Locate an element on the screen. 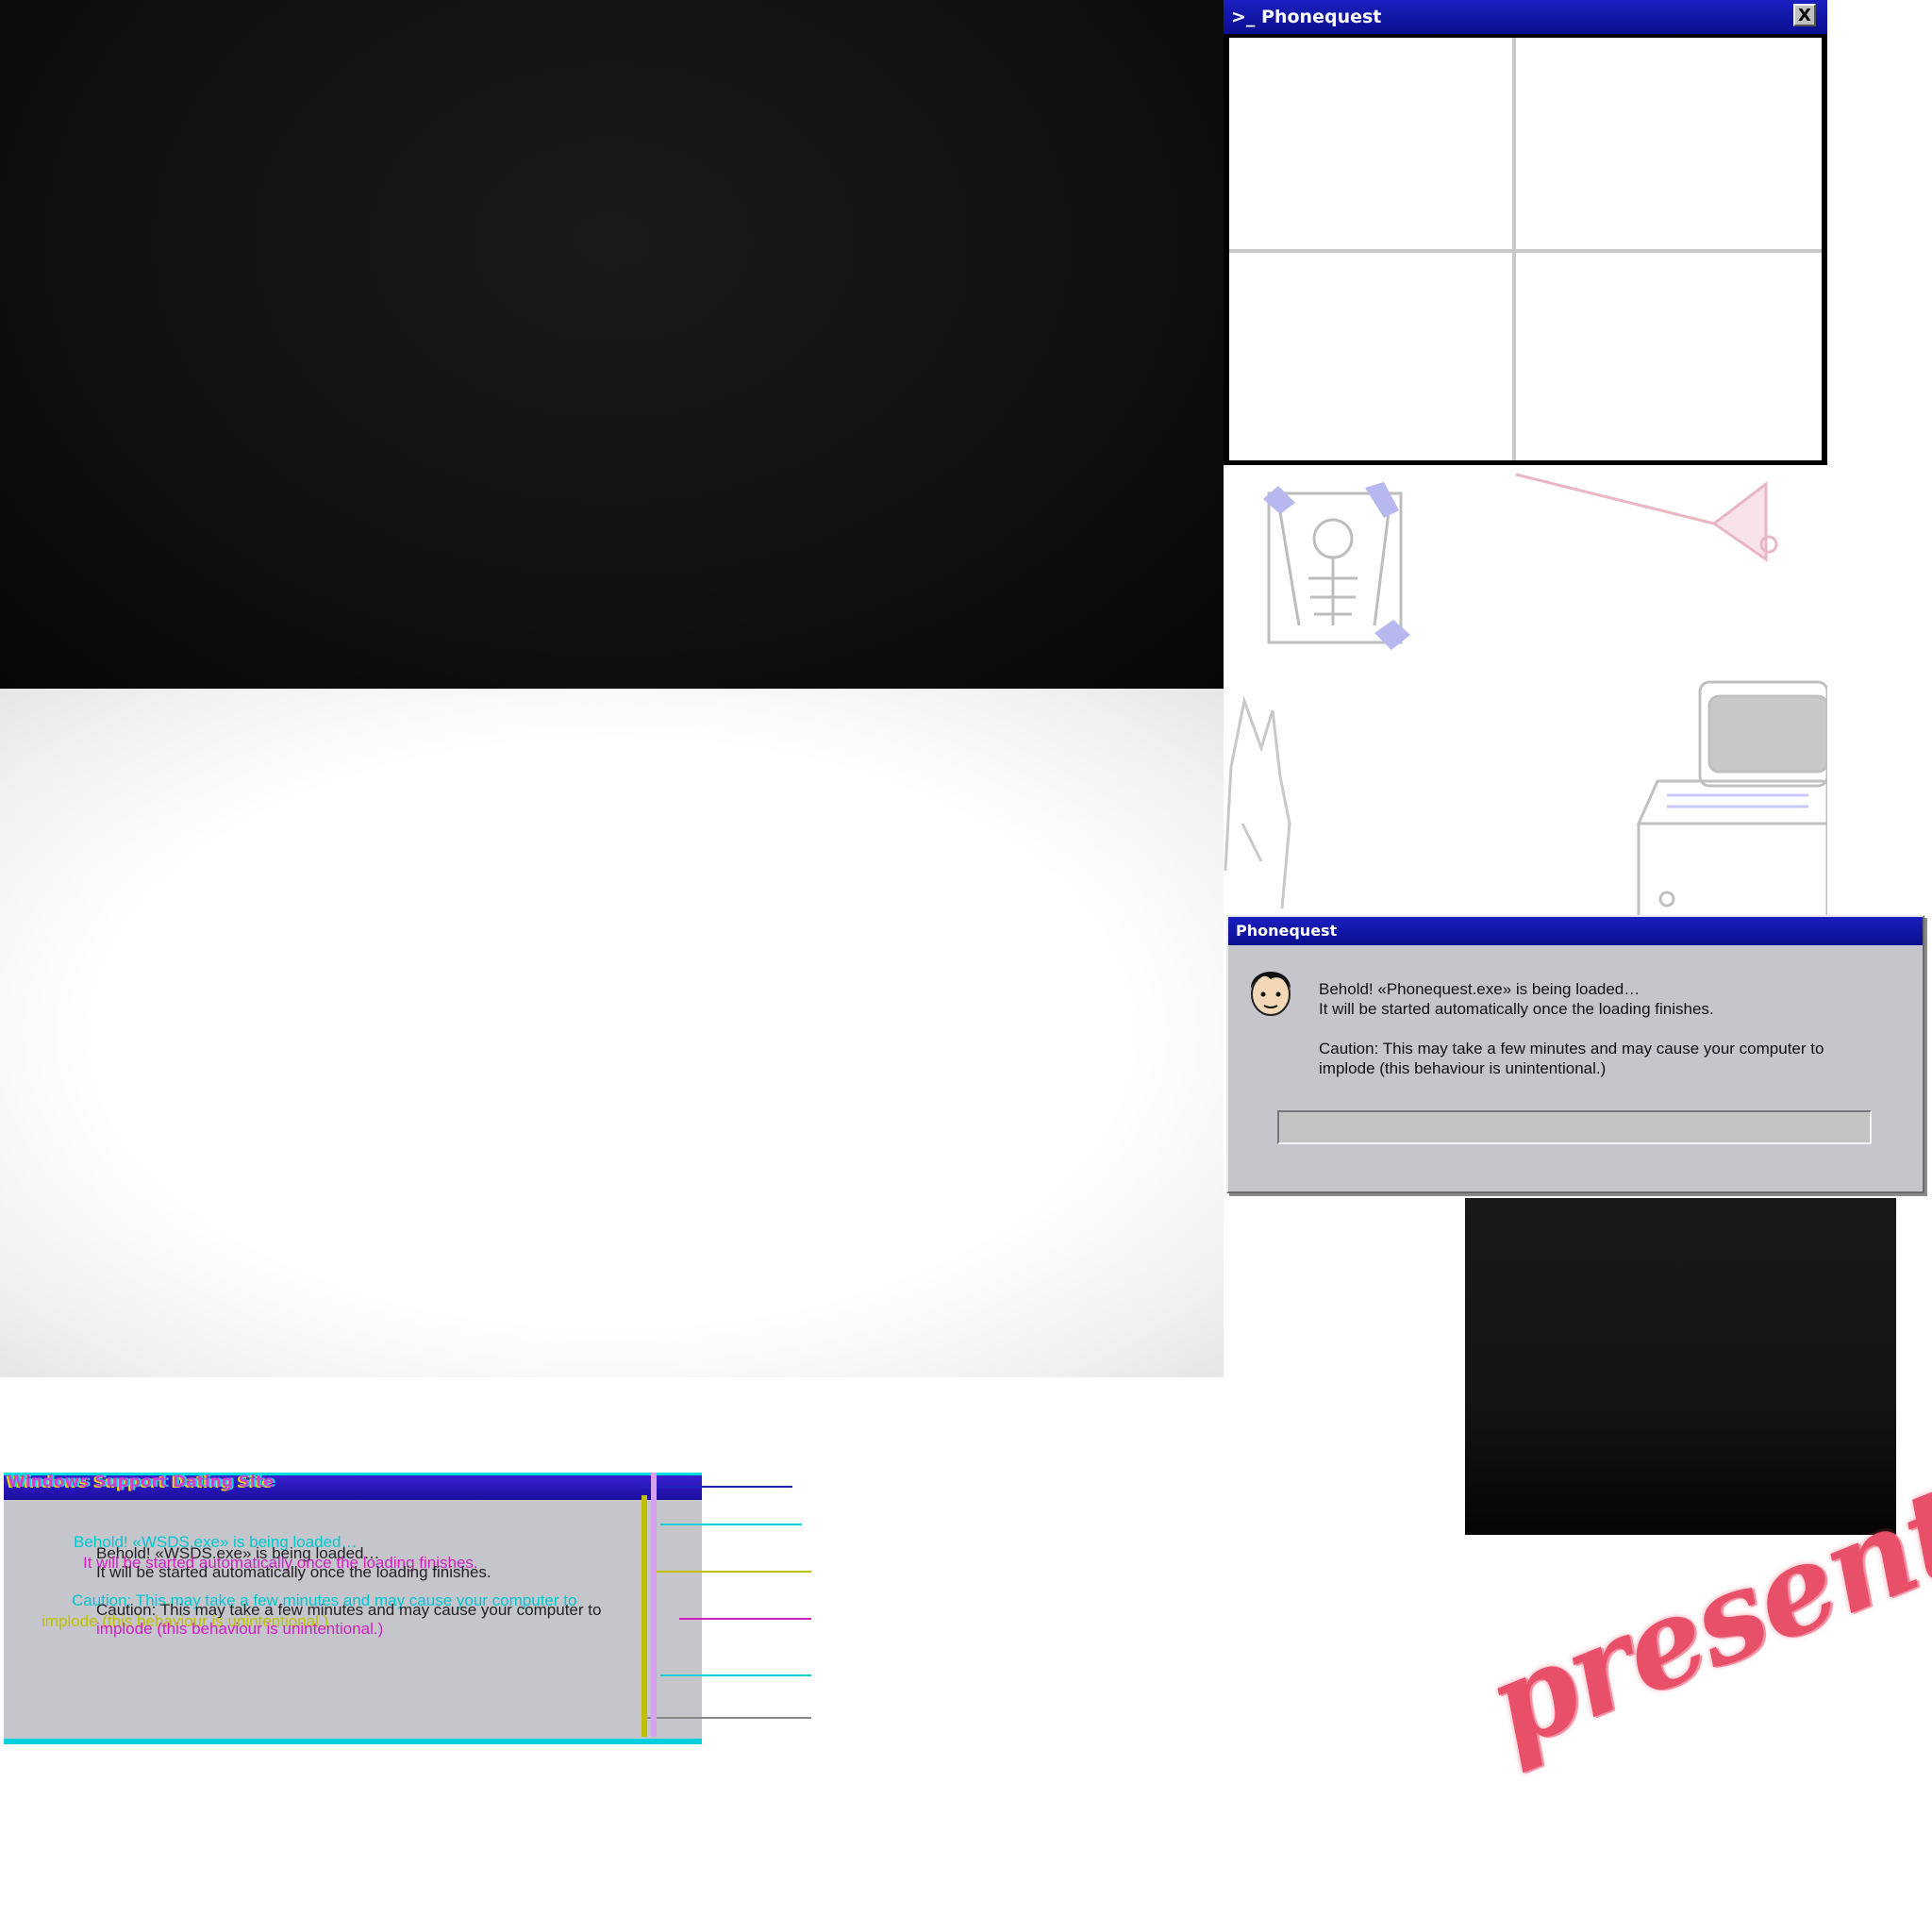 The image size is (1932, 1932). terminal-window: >_ Phonequest X is located at coordinates (1525, 232).